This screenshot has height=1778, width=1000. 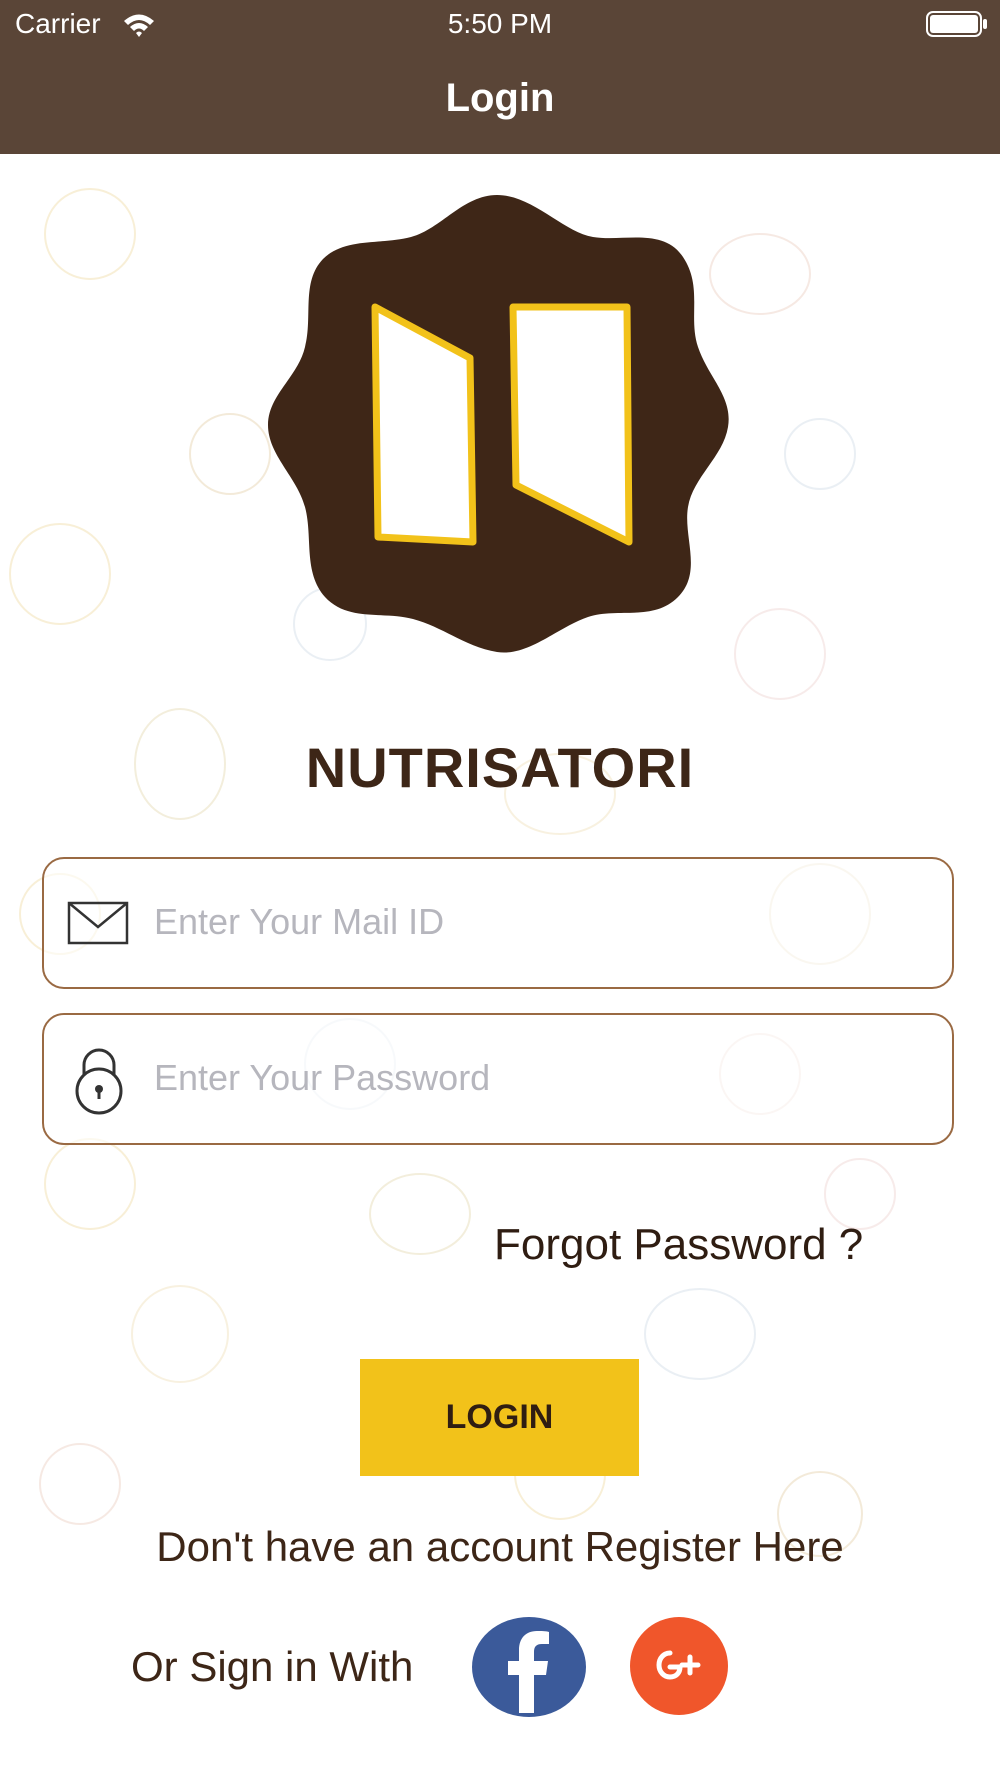 I want to click on lock-icon, so click(x=99, y=1081).